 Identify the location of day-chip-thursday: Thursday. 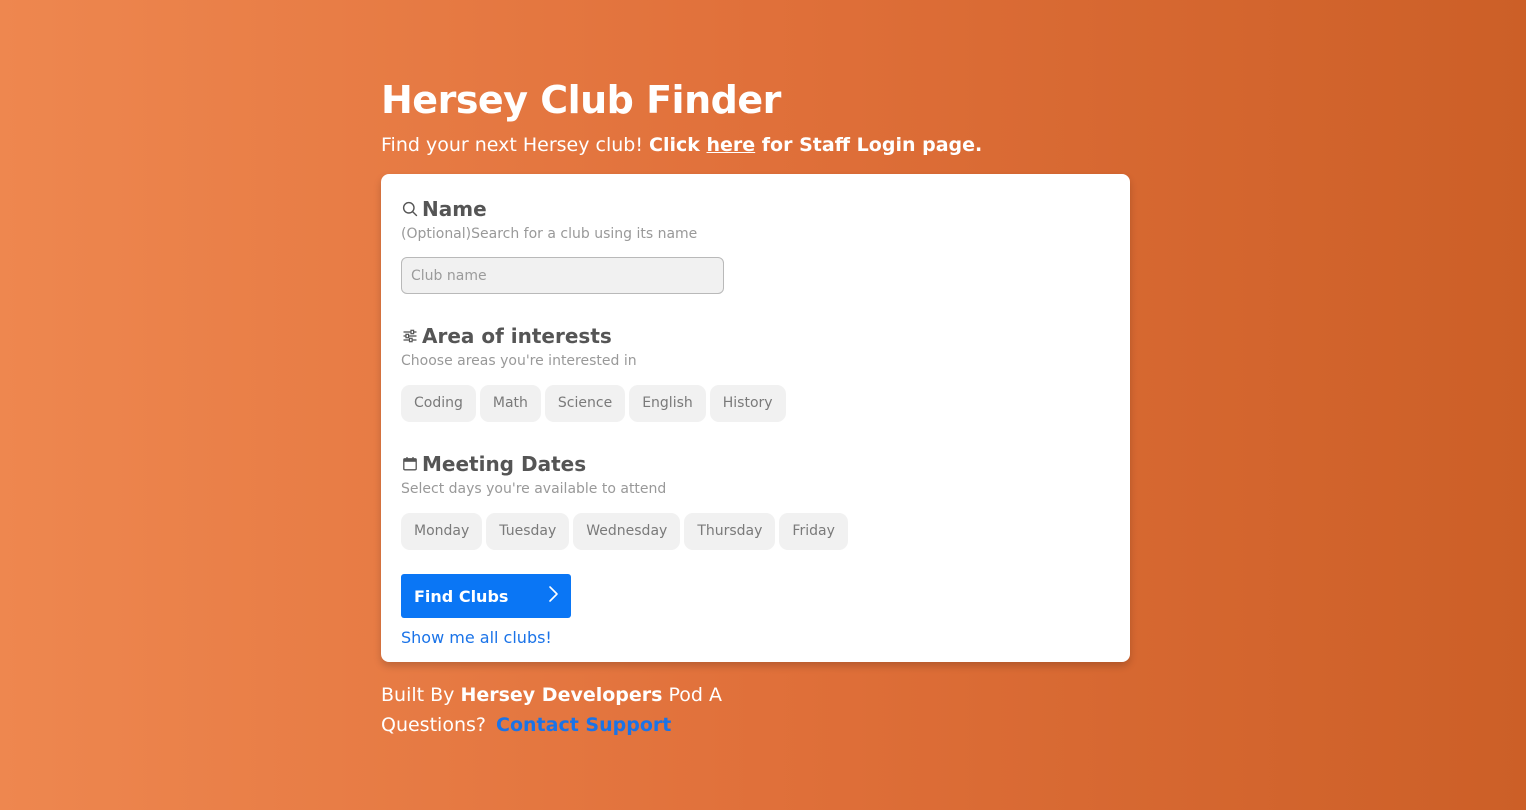
(730, 531).